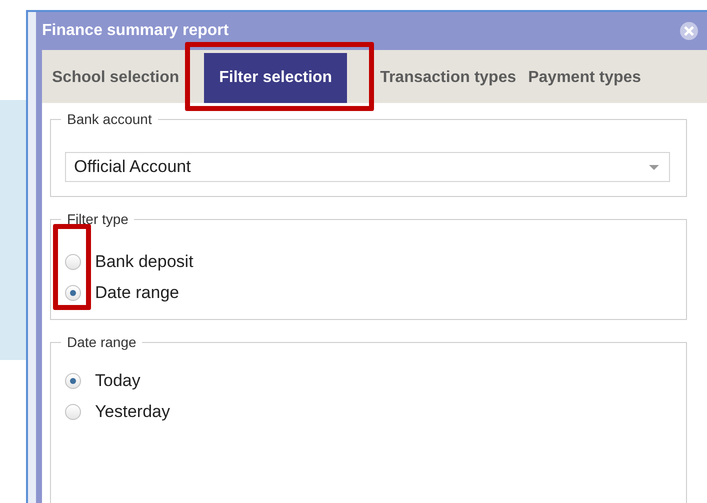 The image size is (707, 503). What do you see at coordinates (109, 119) in the screenshot?
I see `fieldset-legend: Bank account` at bounding box center [109, 119].